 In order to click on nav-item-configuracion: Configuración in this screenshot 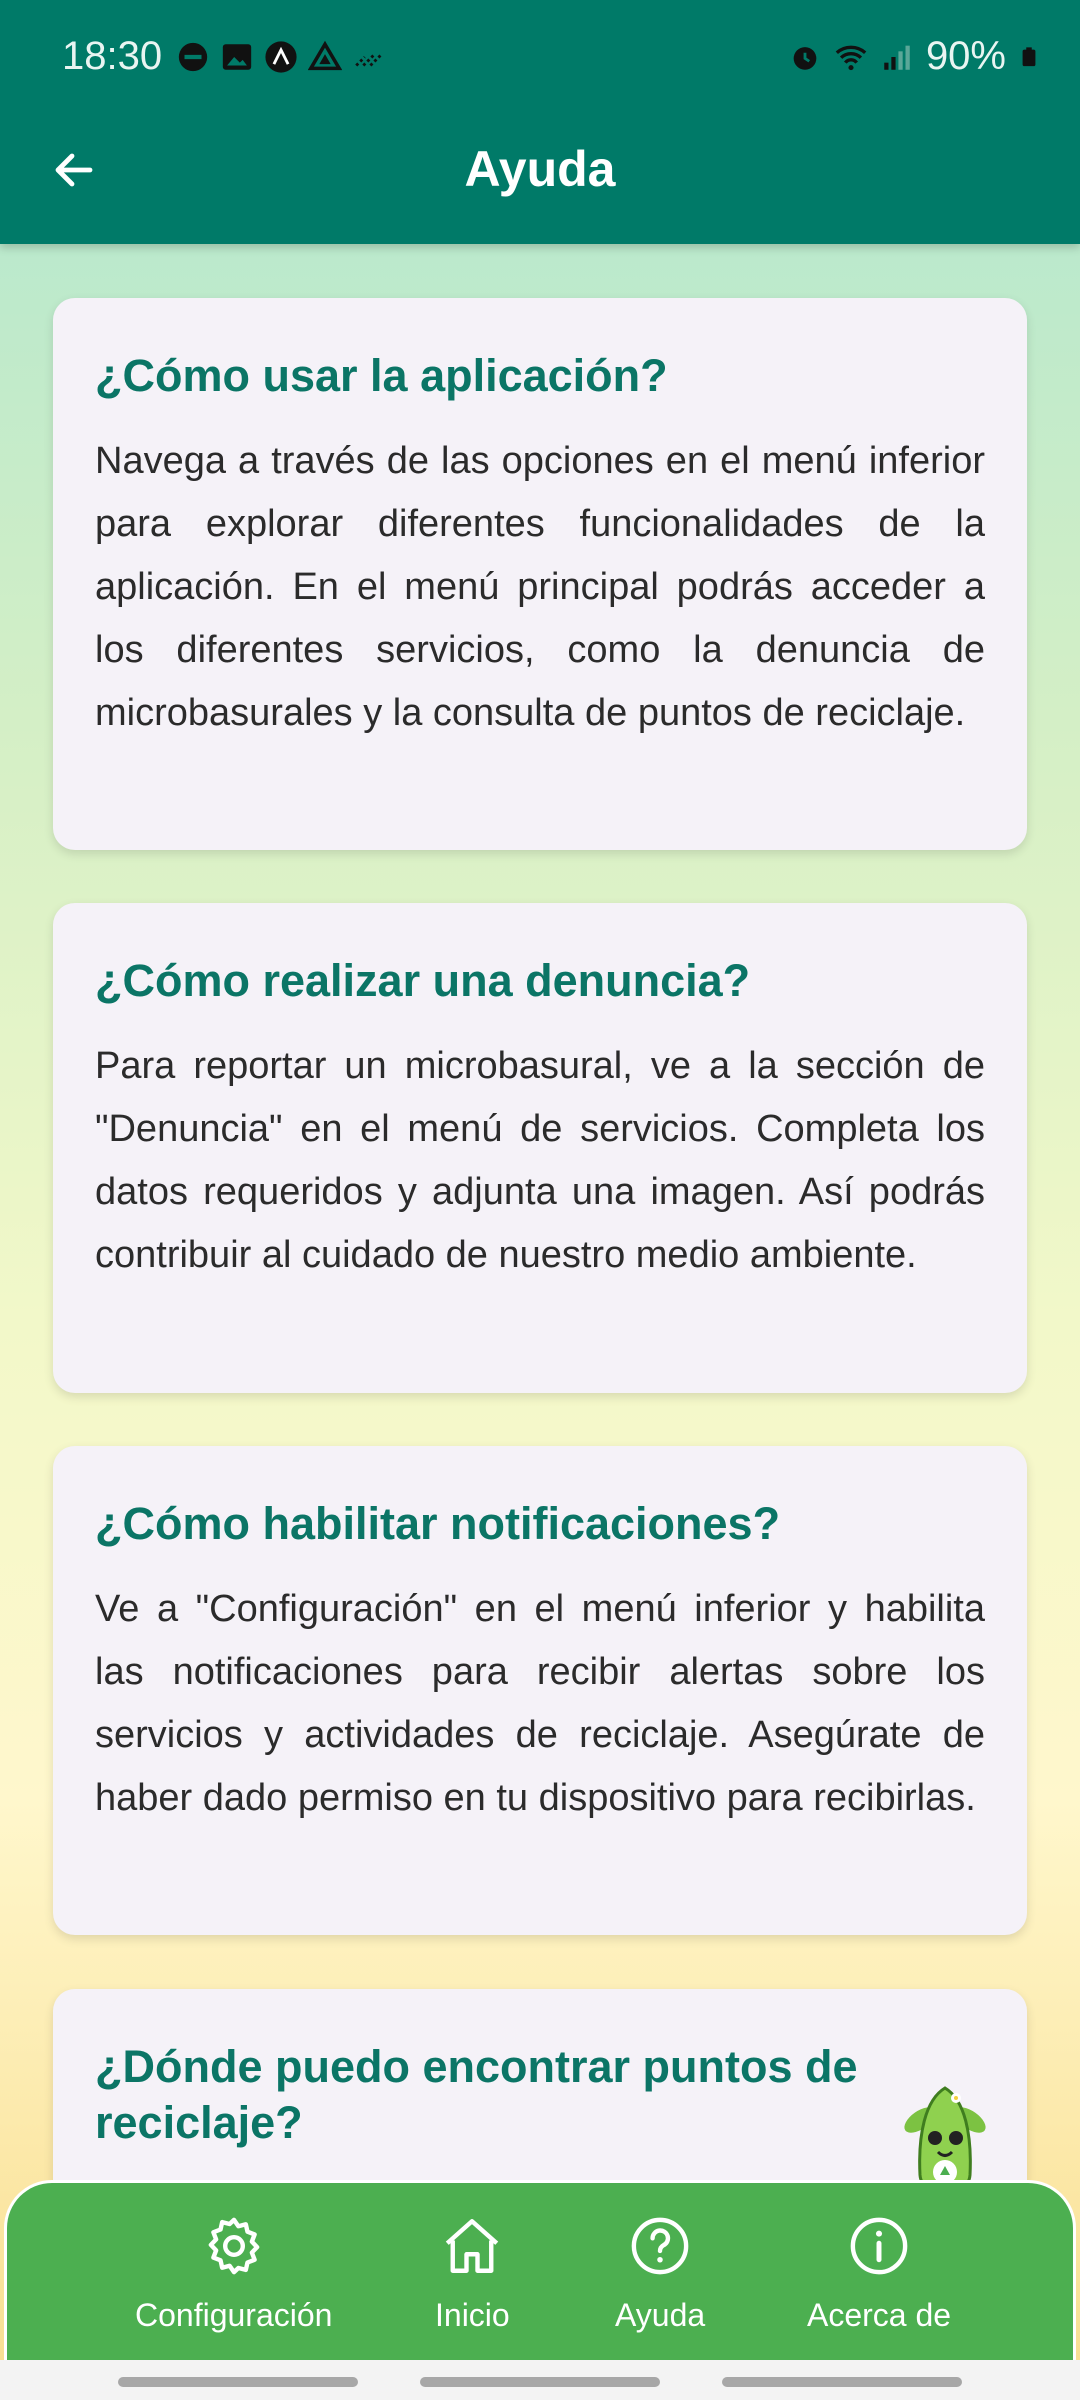, I will do `click(233, 2273)`.